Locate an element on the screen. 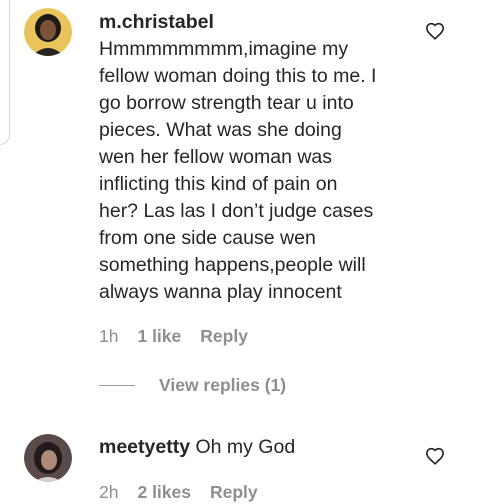 This screenshot has height=504, width=480. comment-text: meetyetty Oh my God is located at coordinates (197, 447).